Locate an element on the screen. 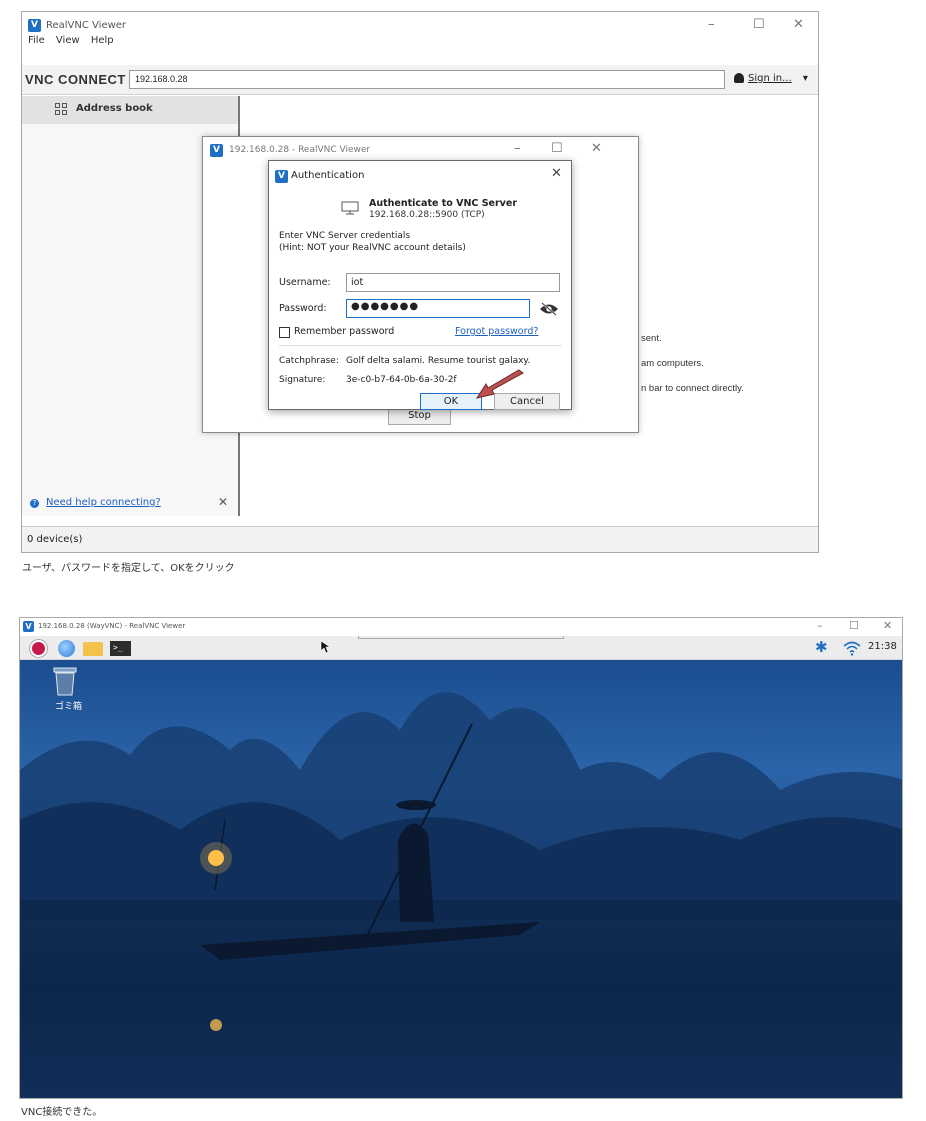 Image resolution: width=926 pixels, height=1121 pixels. terminal-icon: >_ is located at coordinates (120, 648).